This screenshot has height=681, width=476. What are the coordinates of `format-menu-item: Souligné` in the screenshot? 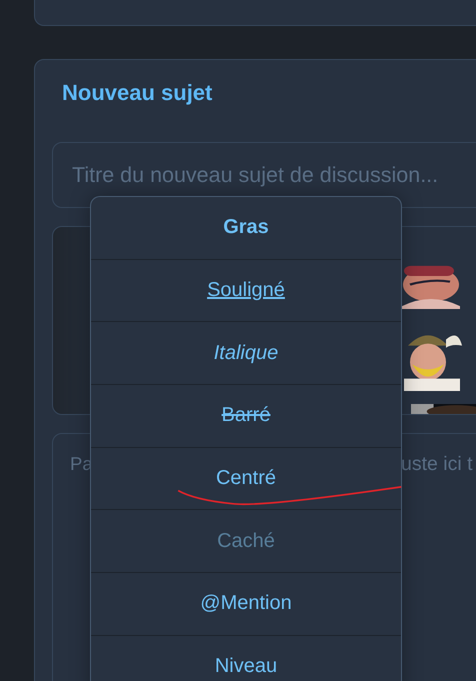 It's located at (246, 291).